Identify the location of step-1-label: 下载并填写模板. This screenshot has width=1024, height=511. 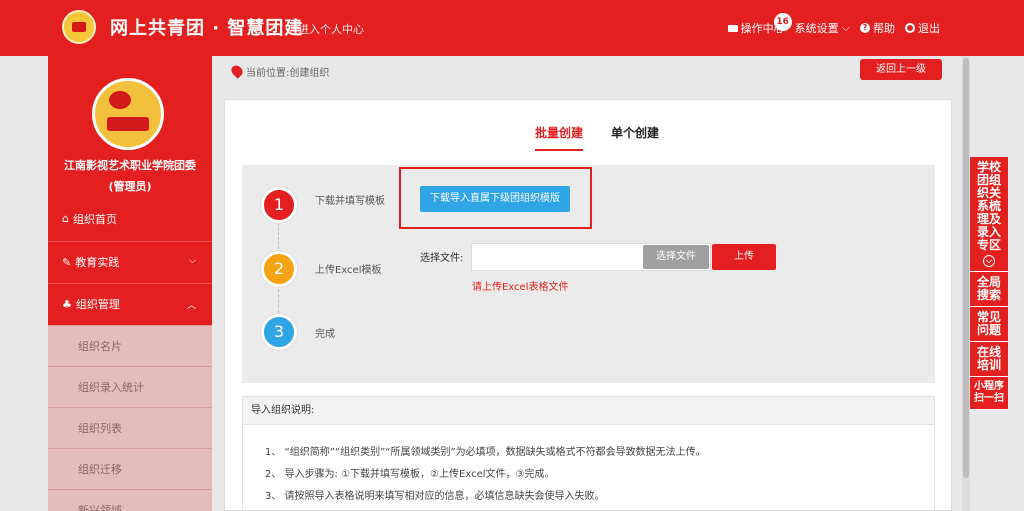
(350, 201).